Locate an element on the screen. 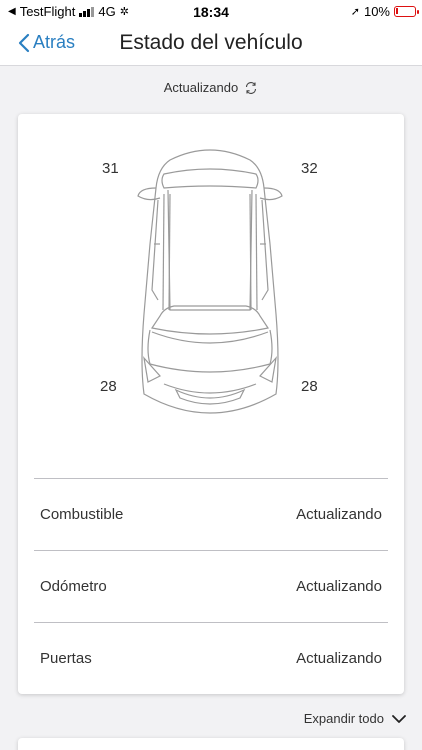  battery-percent: 10% is located at coordinates (376, 11).